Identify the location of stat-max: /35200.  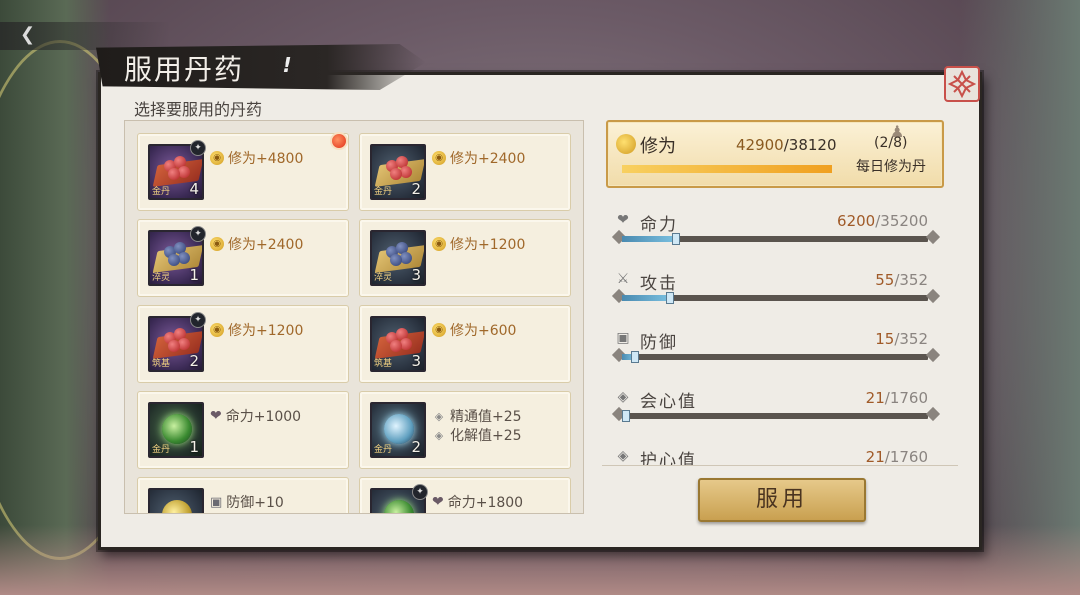
(901, 221).